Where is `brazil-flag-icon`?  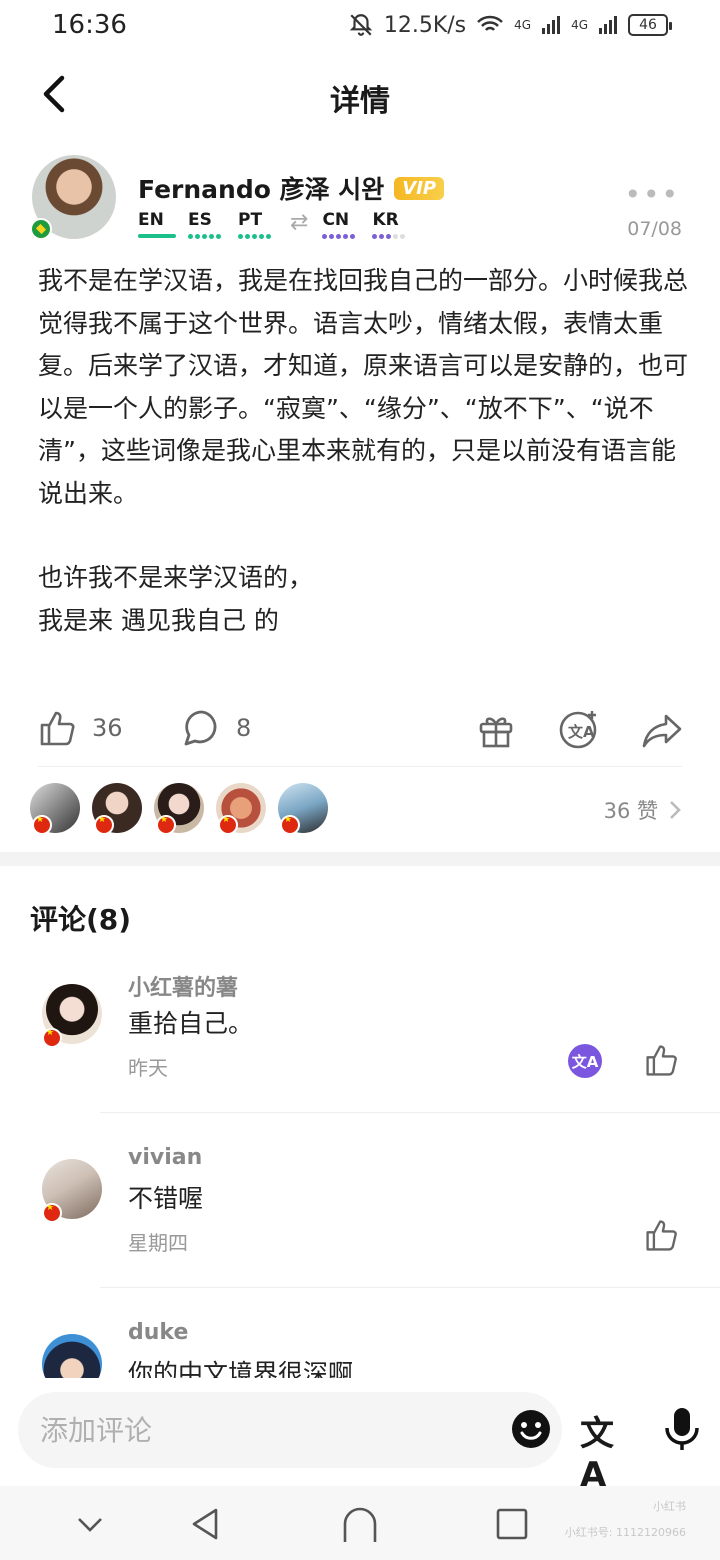 brazil-flag-icon is located at coordinates (41, 229).